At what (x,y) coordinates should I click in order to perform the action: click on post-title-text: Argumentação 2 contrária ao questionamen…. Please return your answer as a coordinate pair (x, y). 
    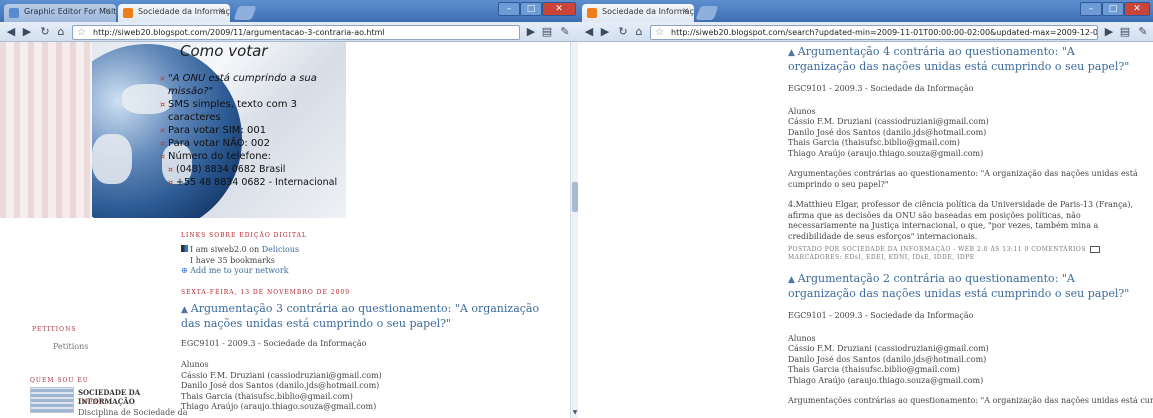
    Looking at the image, I should click on (958, 286).